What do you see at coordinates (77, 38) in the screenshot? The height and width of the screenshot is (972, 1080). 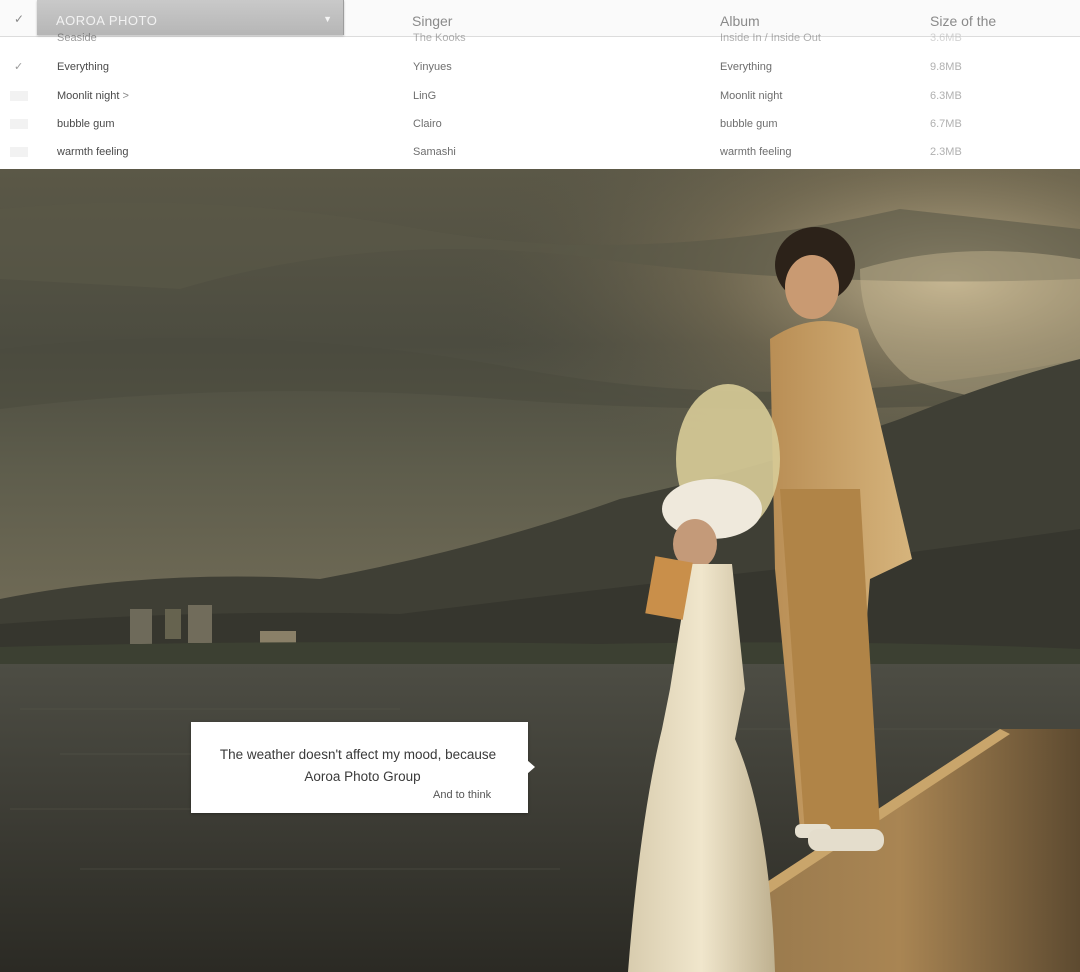 I see `song-title: Seaside` at bounding box center [77, 38].